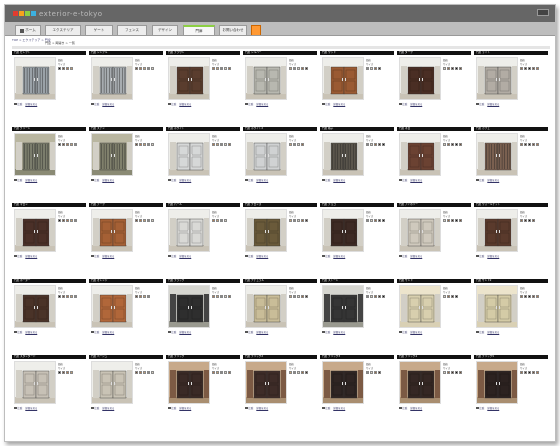  What do you see at coordinates (357, 205) in the screenshot?
I see `product-title-bar: 門扉 チョコ` at bounding box center [357, 205].